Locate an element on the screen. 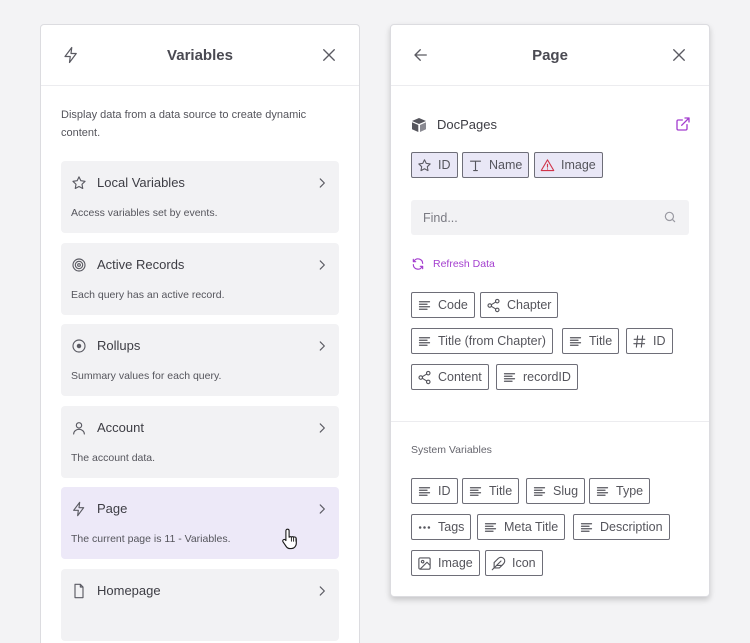 This screenshot has width=750, height=643. card-title: Page is located at coordinates (112, 508).